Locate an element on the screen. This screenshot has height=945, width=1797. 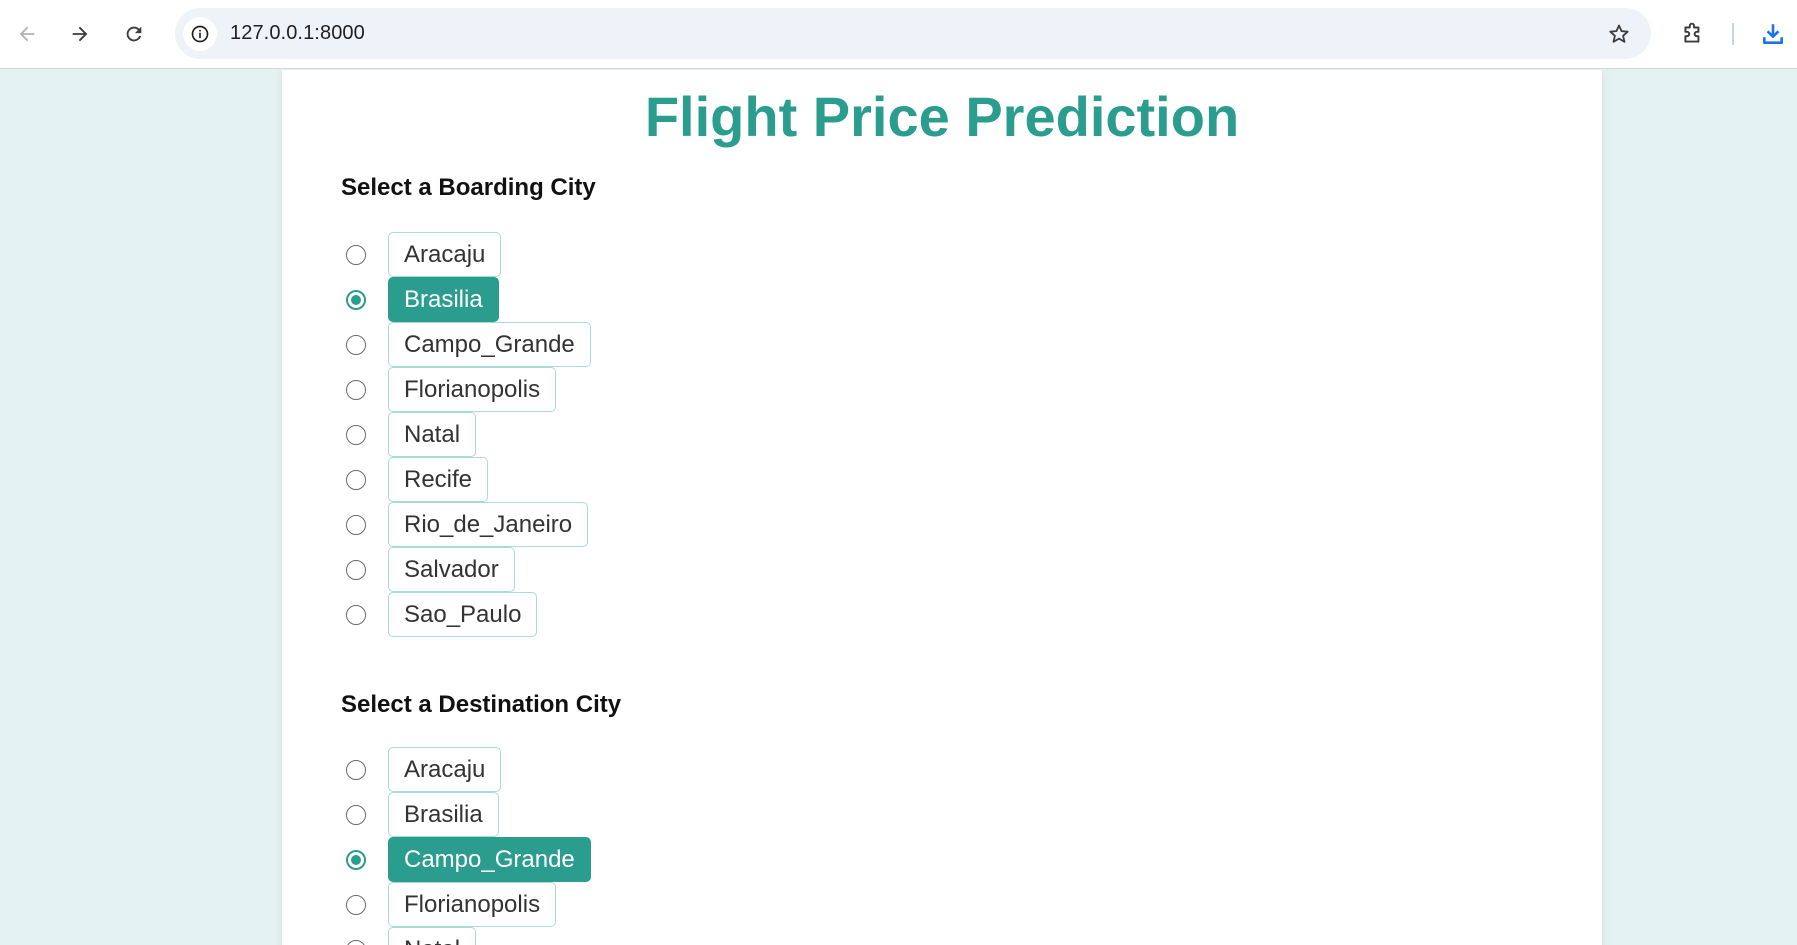
boarding-option-natal: Natal is located at coordinates (411, 434).